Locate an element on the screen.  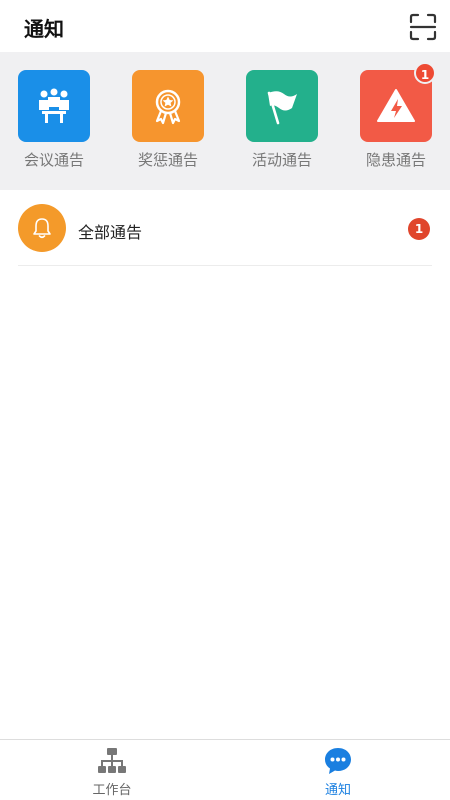
nav-item-notifications: 通知 is located at coordinates (338, 770).